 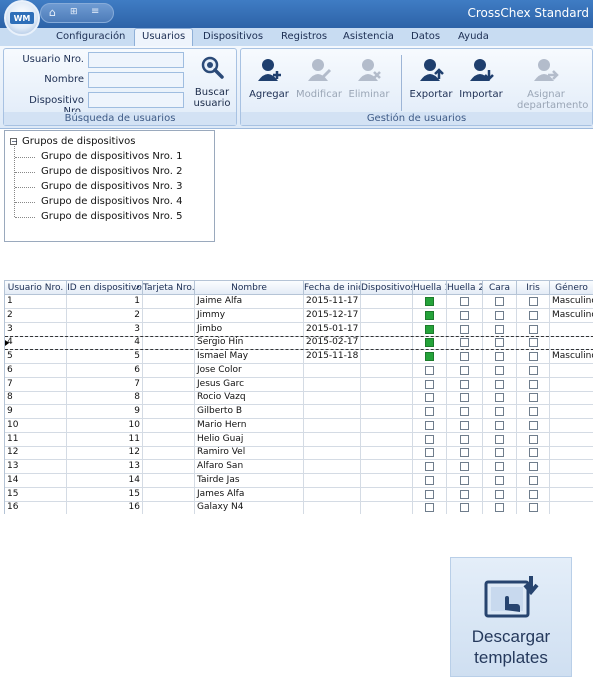 What do you see at coordinates (431, 84) in the screenshot?
I see `export-button: Exportar` at bounding box center [431, 84].